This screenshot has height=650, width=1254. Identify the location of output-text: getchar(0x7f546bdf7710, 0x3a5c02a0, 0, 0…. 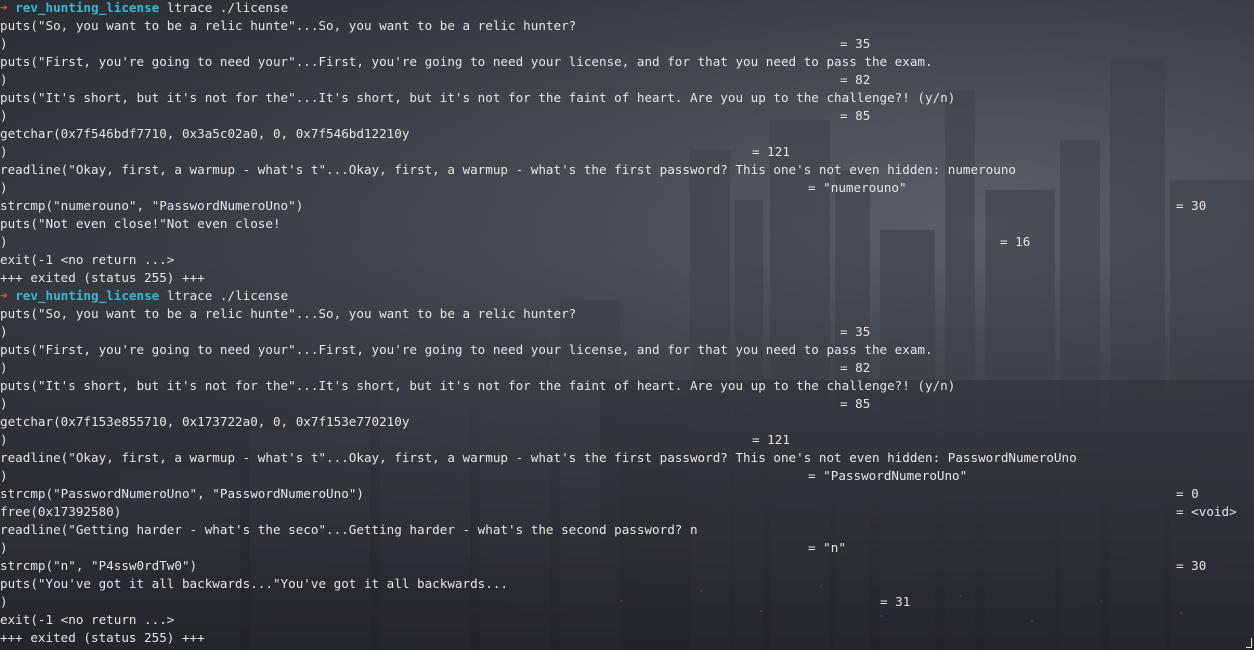
(205, 133).